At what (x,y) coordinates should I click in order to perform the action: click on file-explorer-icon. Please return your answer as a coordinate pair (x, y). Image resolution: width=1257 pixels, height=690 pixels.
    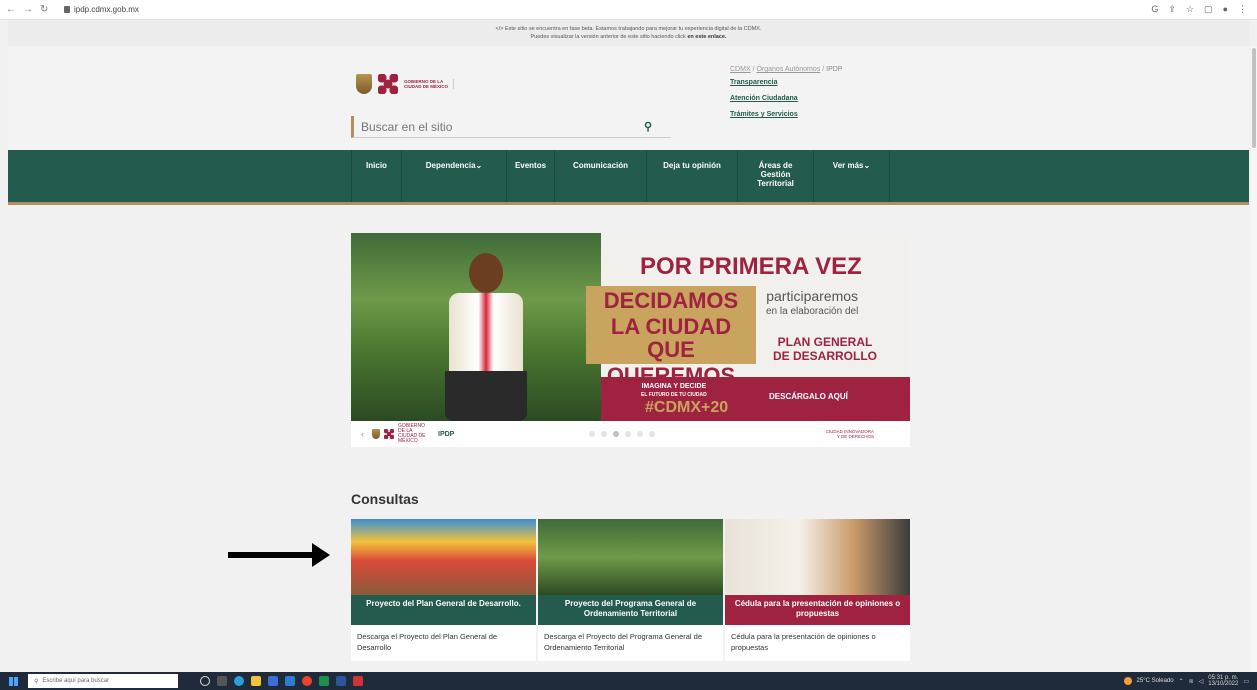
    Looking at the image, I should click on (256, 681).